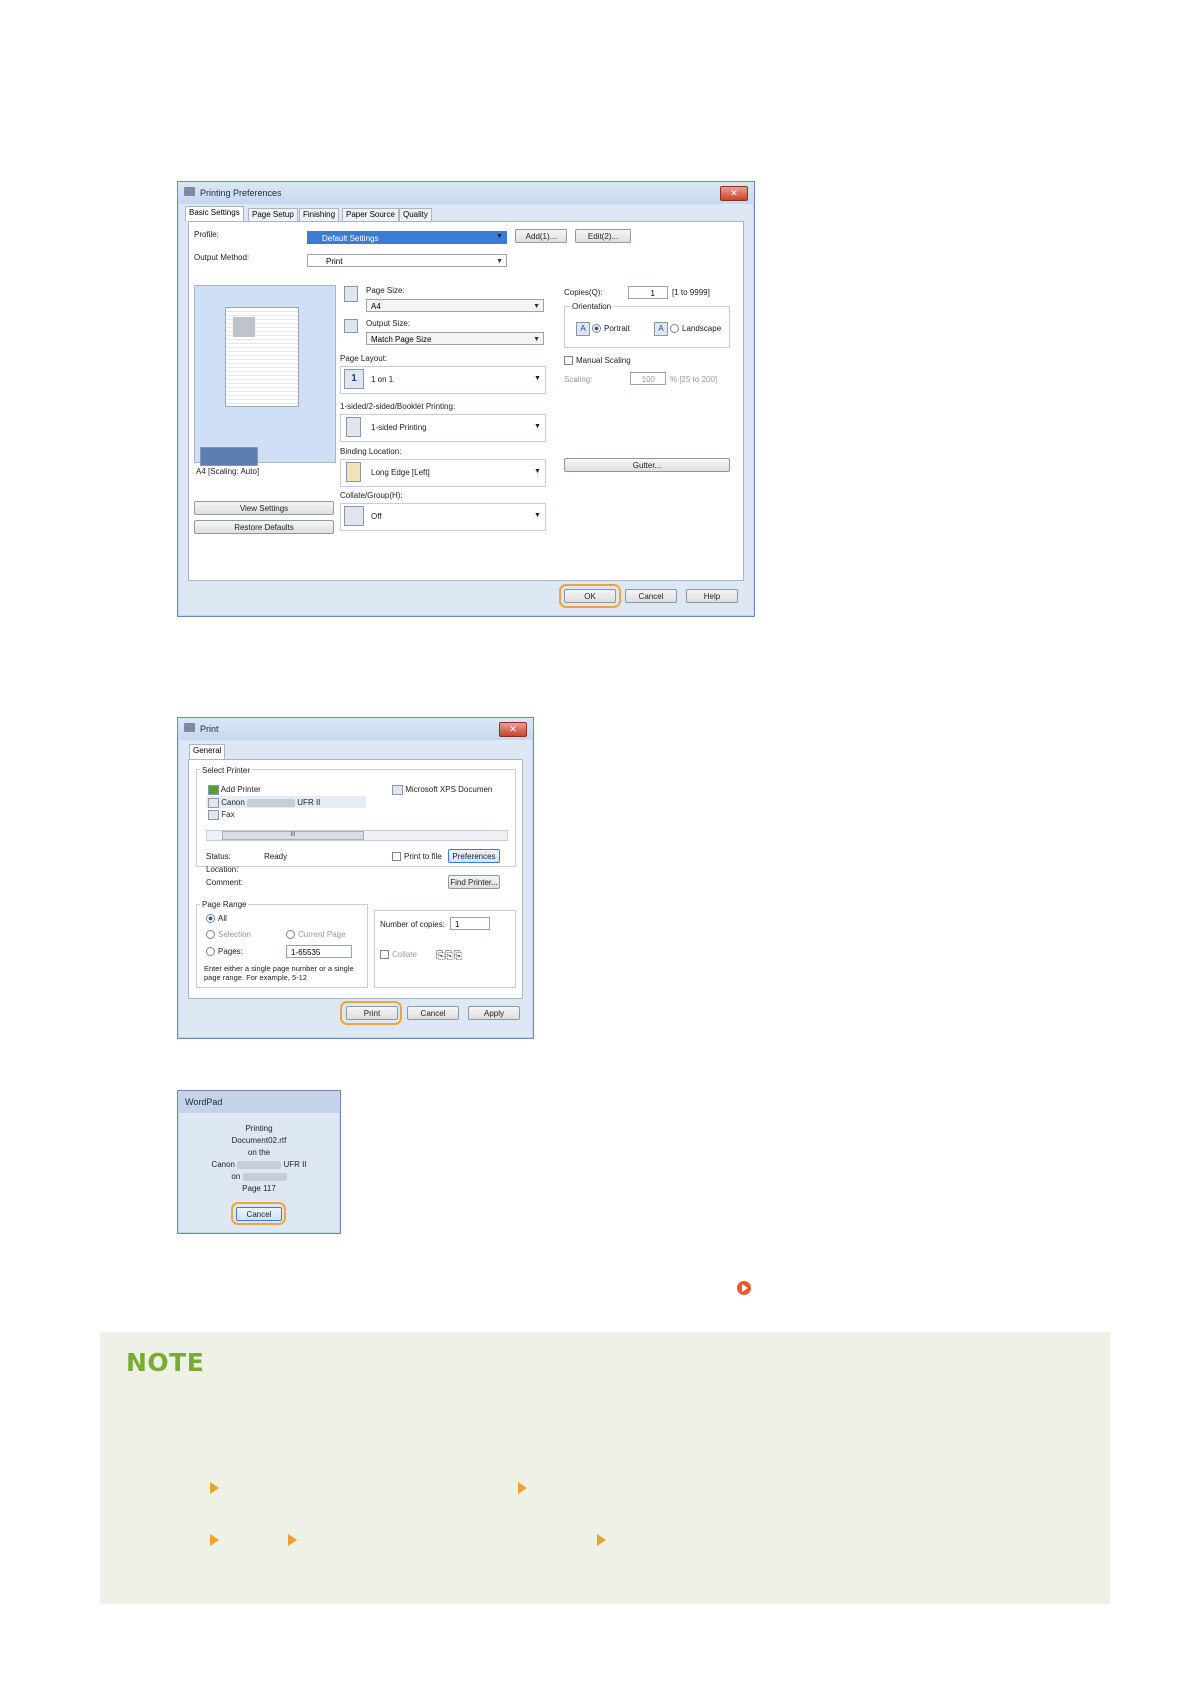  What do you see at coordinates (417, 857) in the screenshot?
I see `print-to-file-checkbox: Print to file` at bounding box center [417, 857].